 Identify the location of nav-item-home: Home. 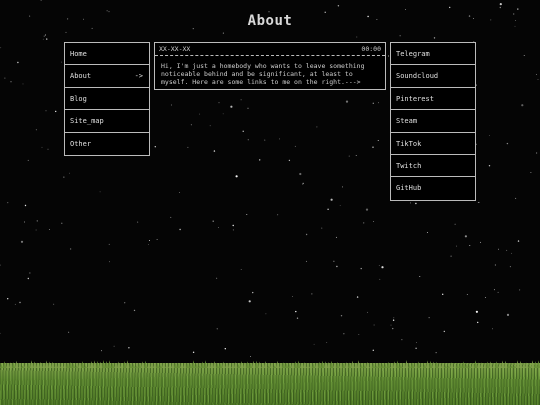
(107, 54).